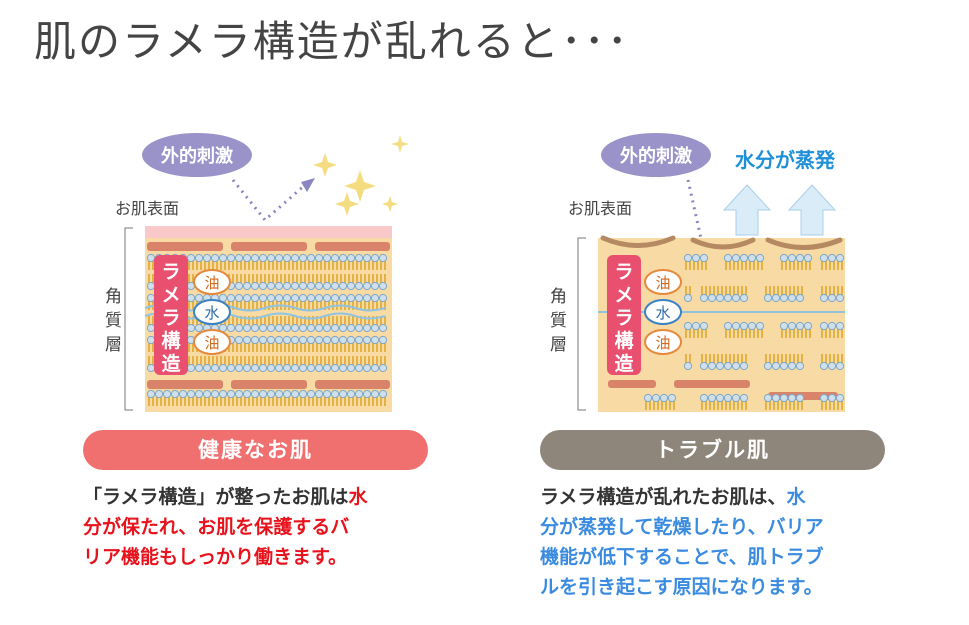  What do you see at coordinates (113, 297) in the screenshot?
I see `layer-label-1: 角` at bounding box center [113, 297].